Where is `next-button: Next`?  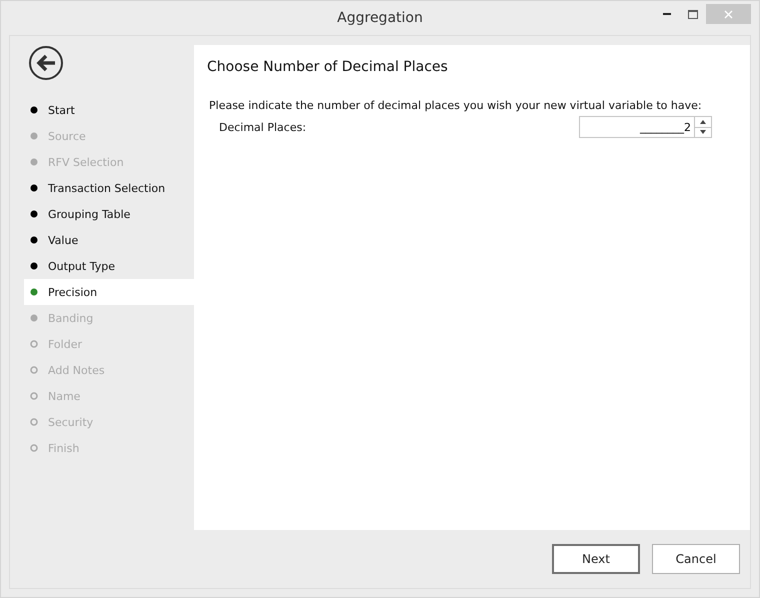 next-button: Next is located at coordinates (596, 559).